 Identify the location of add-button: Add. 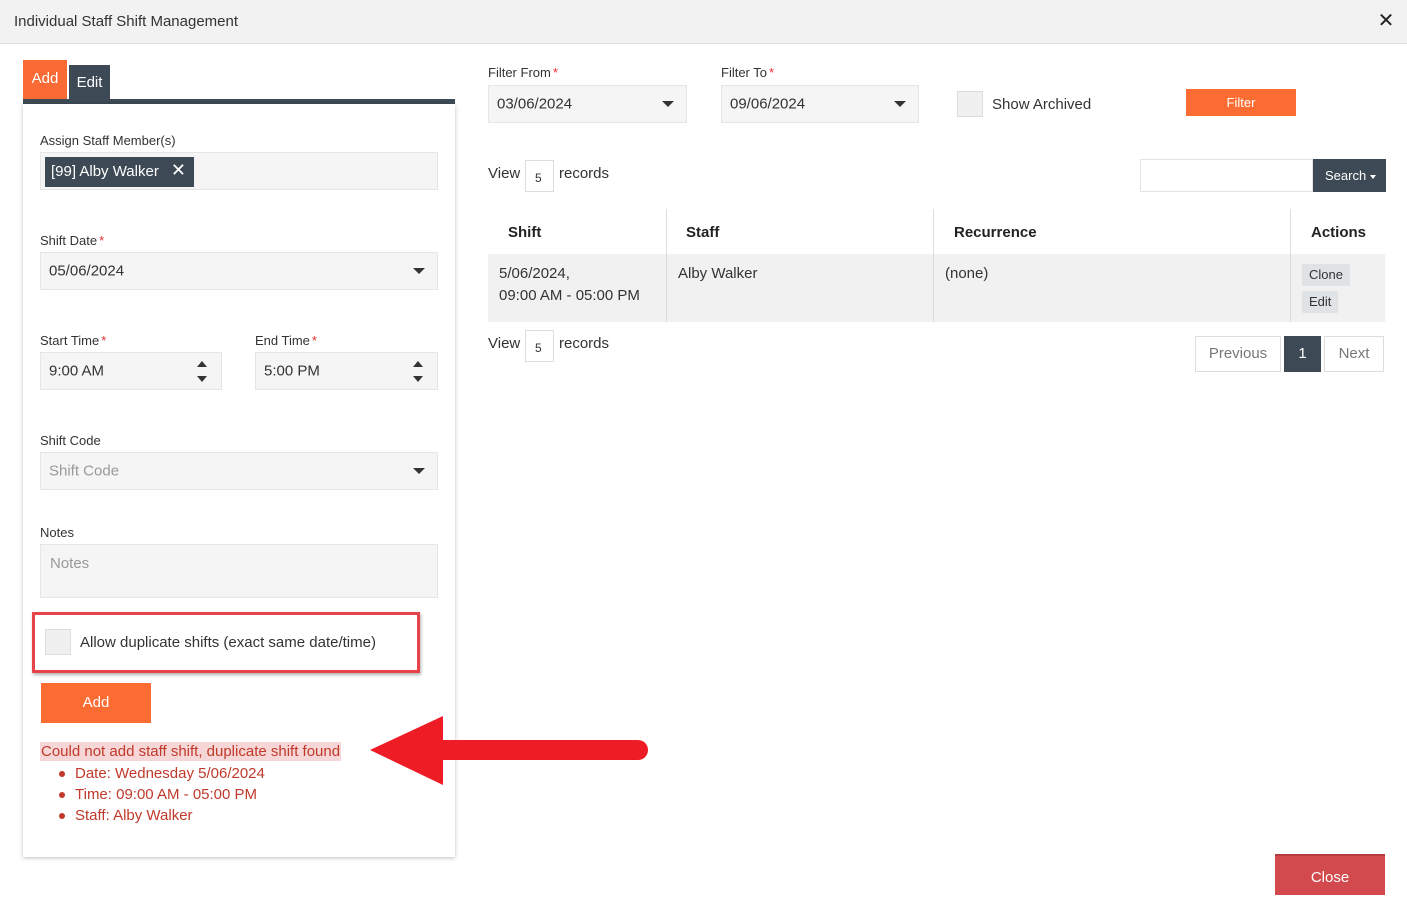
(96, 703).